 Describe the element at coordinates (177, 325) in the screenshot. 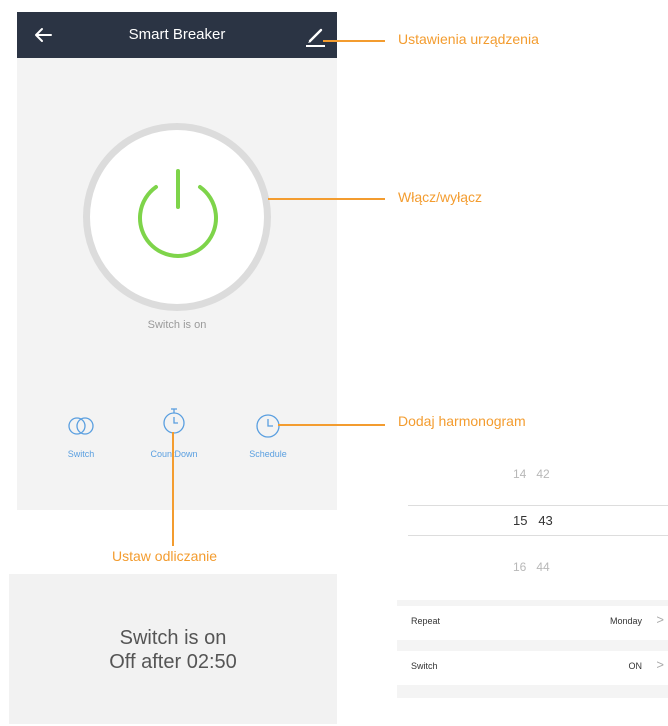

I see `switch-status-text: Switch is on` at that location.